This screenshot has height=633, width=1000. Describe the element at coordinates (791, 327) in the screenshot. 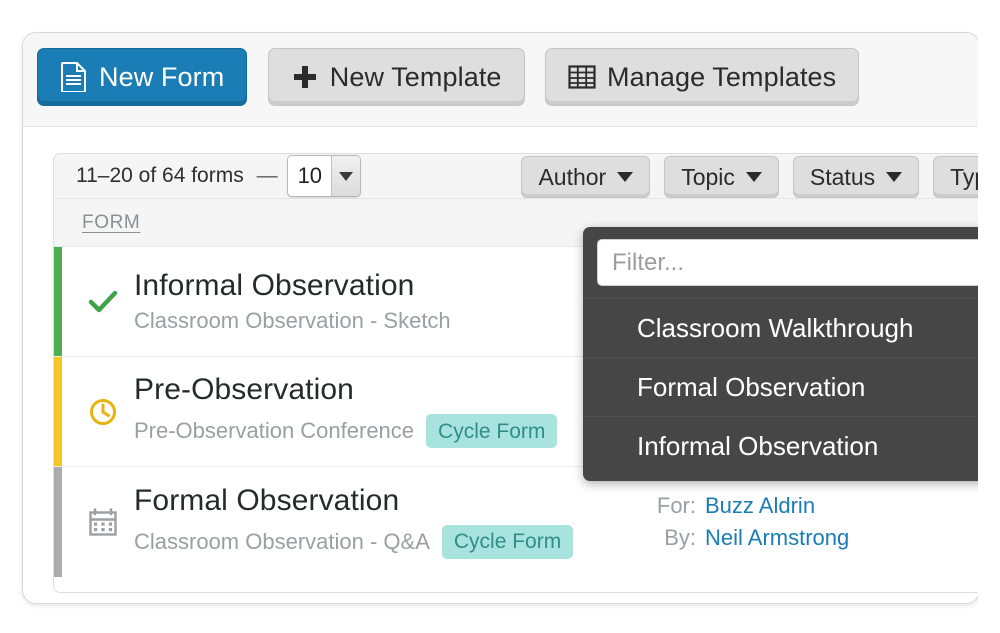

I see `dropdown-item-classroom-walkthrough: Classroom Walkthrough` at that location.